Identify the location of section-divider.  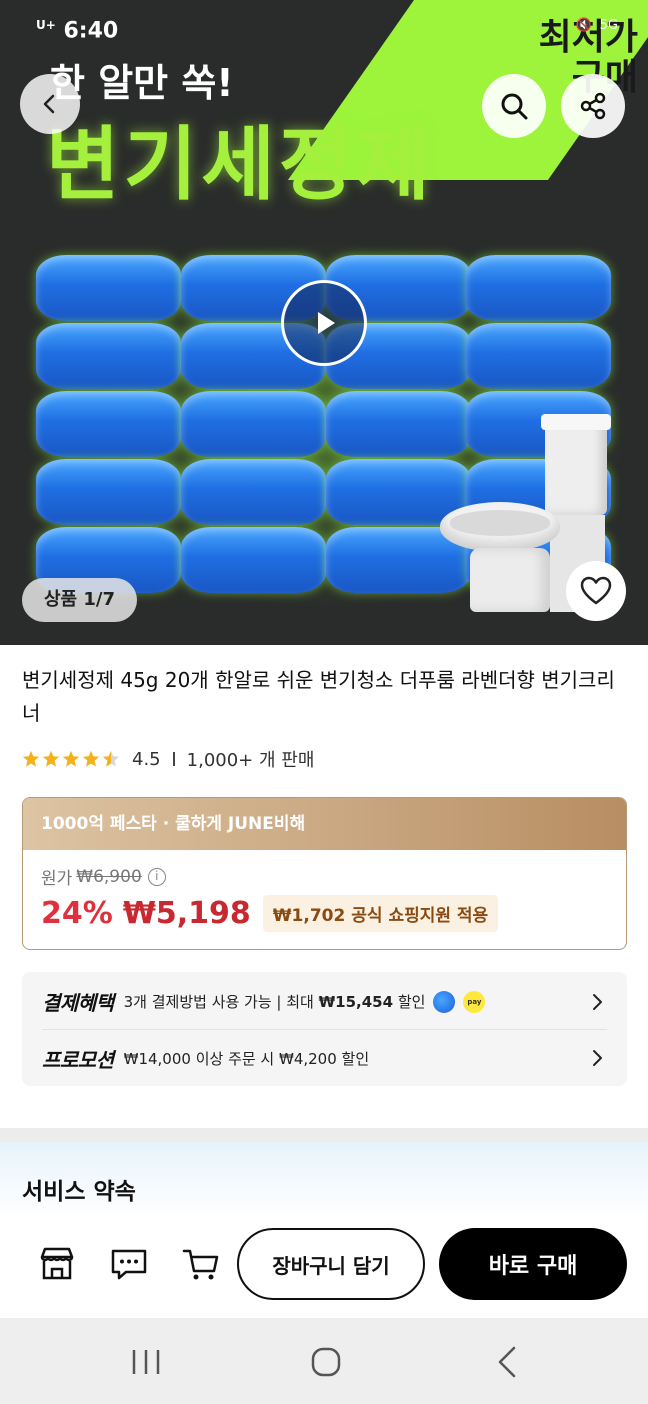
(324, 1135).